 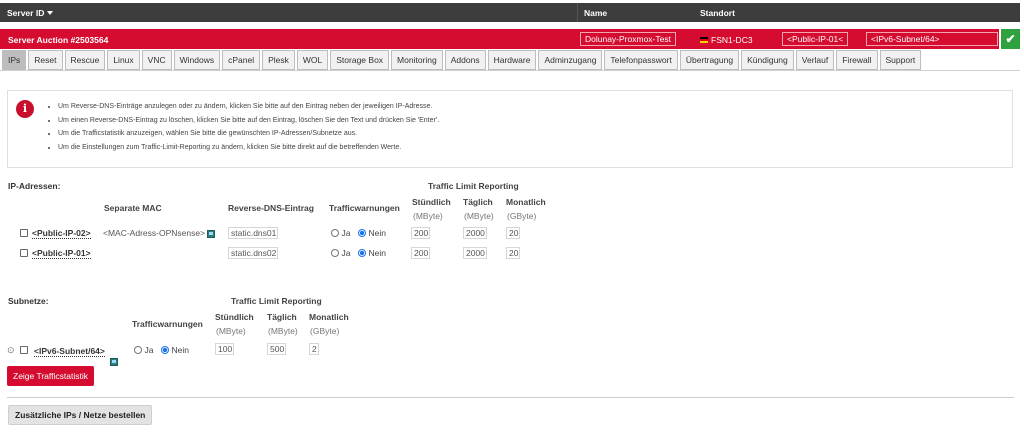 I want to click on tab-firewall: Firewall, so click(x=857, y=60).